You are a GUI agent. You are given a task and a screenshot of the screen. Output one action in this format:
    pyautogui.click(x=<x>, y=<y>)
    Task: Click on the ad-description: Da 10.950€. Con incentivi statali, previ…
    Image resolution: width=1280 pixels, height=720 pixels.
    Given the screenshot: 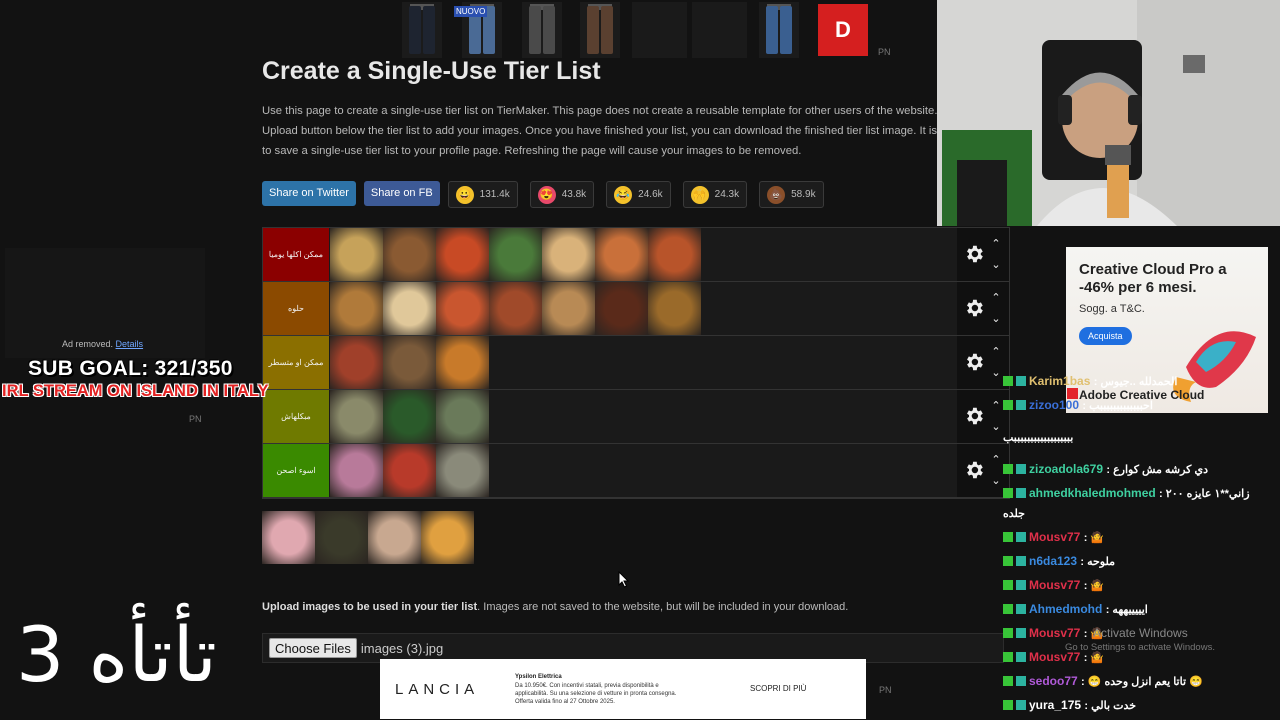 What is the action you would take?
    pyautogui.click(x=596, y=694)
    